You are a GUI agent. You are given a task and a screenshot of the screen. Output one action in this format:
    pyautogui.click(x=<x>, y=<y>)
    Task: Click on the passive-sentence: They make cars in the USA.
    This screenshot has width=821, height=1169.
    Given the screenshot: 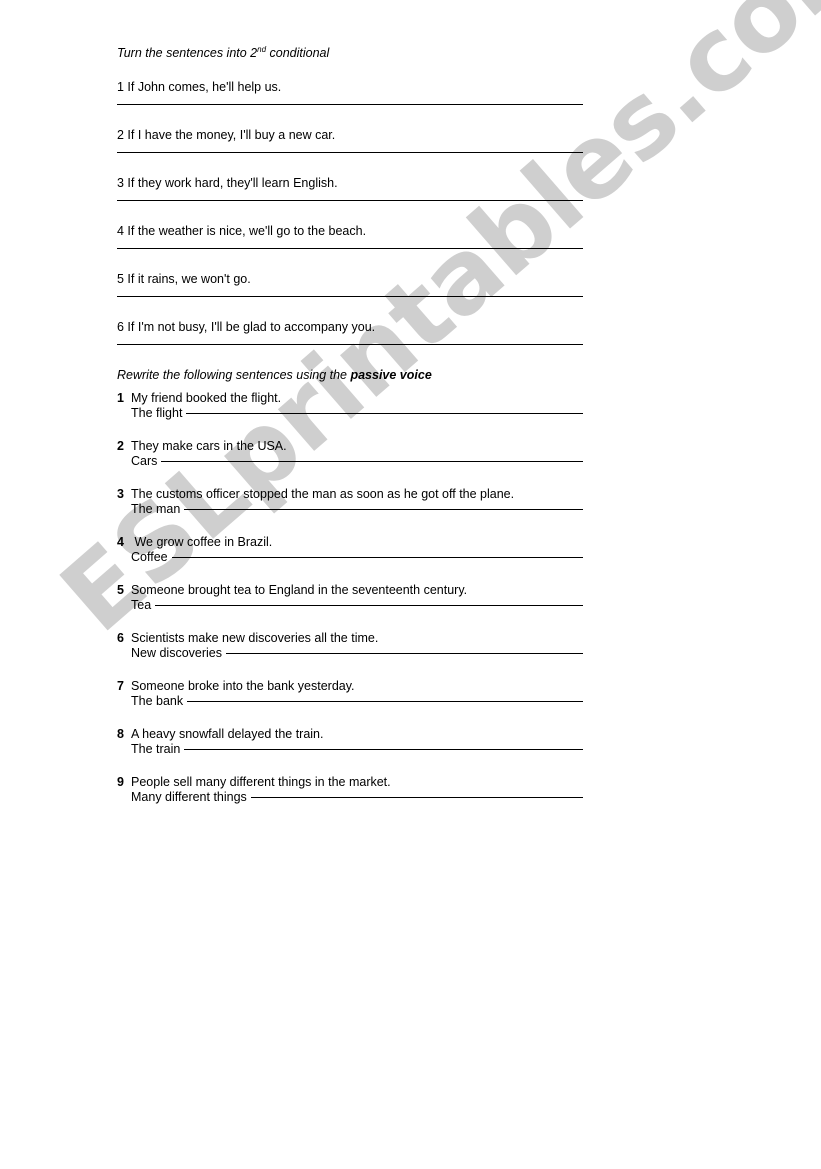 What is the action you would take?
    pyautogui.click(x=209, y=446)
    